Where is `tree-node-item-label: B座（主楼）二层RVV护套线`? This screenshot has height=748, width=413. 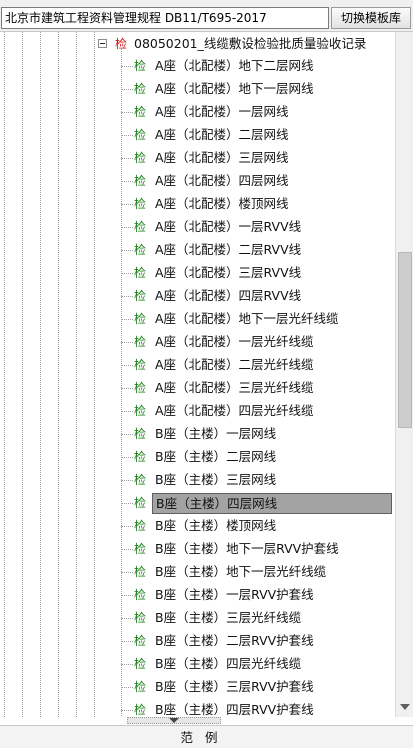 tree-node-item-label: B座（主楼）二层RVV护套线 is located at coordinates (234, 641).